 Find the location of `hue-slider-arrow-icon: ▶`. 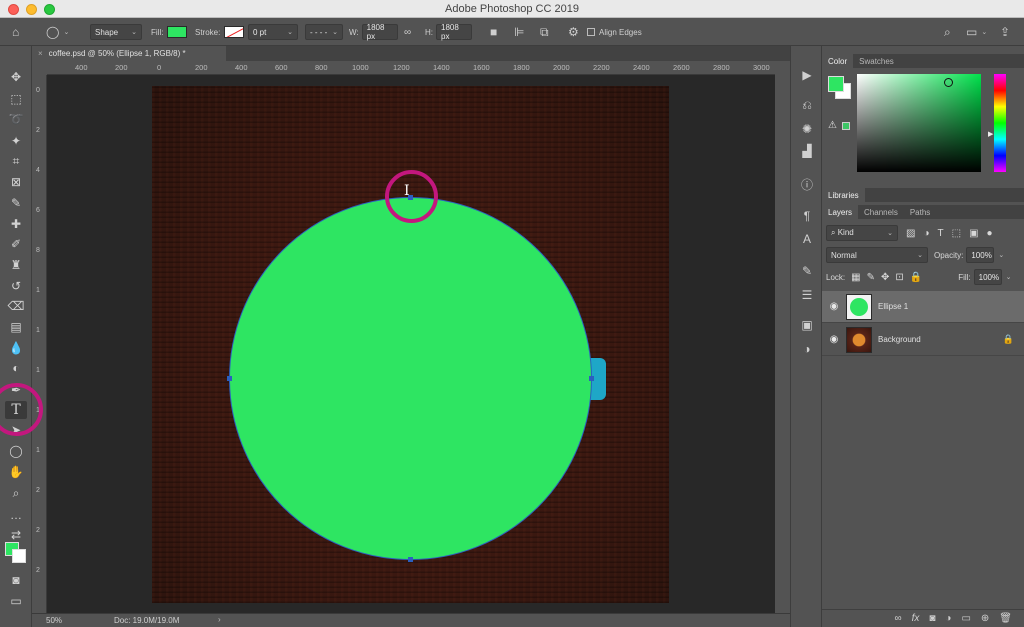

hue-slider-arrow-icon: ▶ is located at coordinates (990, 134).